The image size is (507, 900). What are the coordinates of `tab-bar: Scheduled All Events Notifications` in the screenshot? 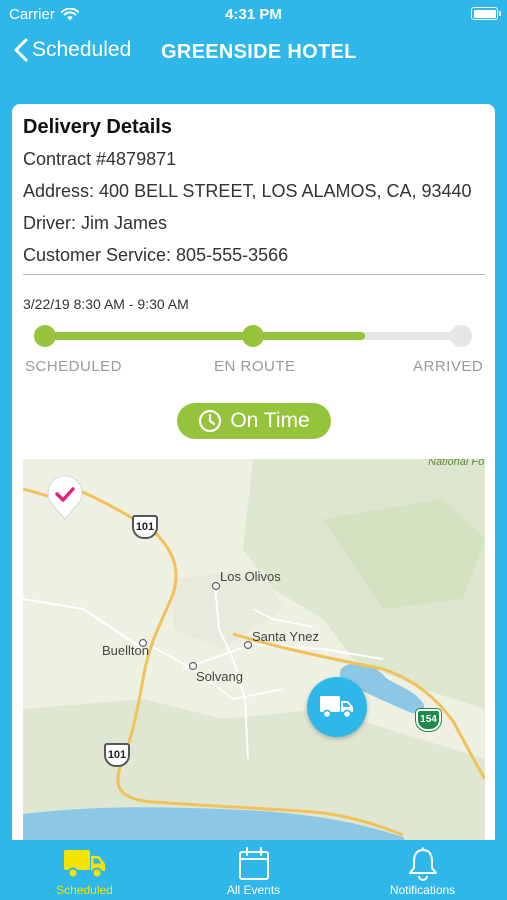 It's located at (253, 870).